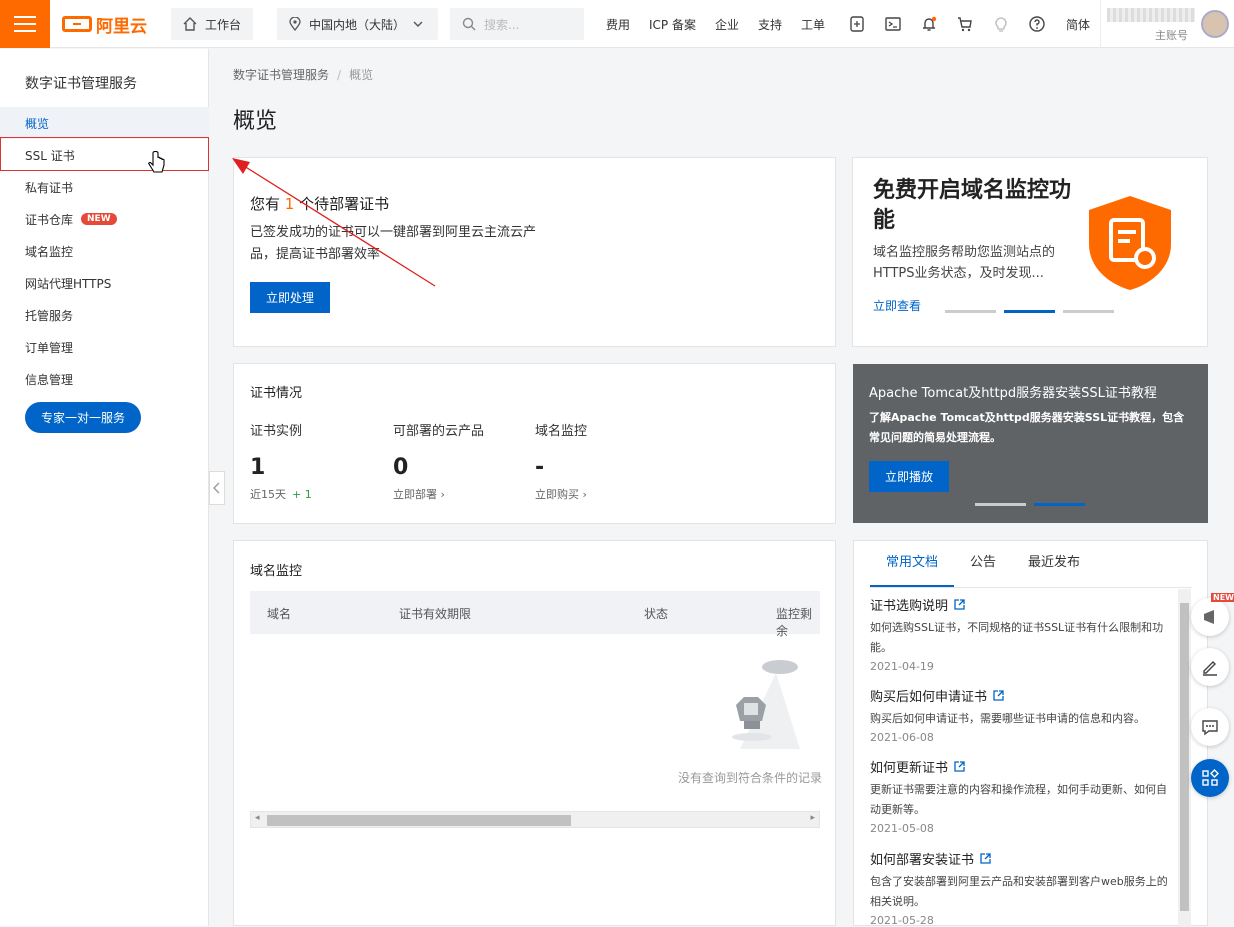  What do you see at coordinates (770, 24) in the screenshot?
I see `nav-support: 支持` at bounding box center [770, 24].